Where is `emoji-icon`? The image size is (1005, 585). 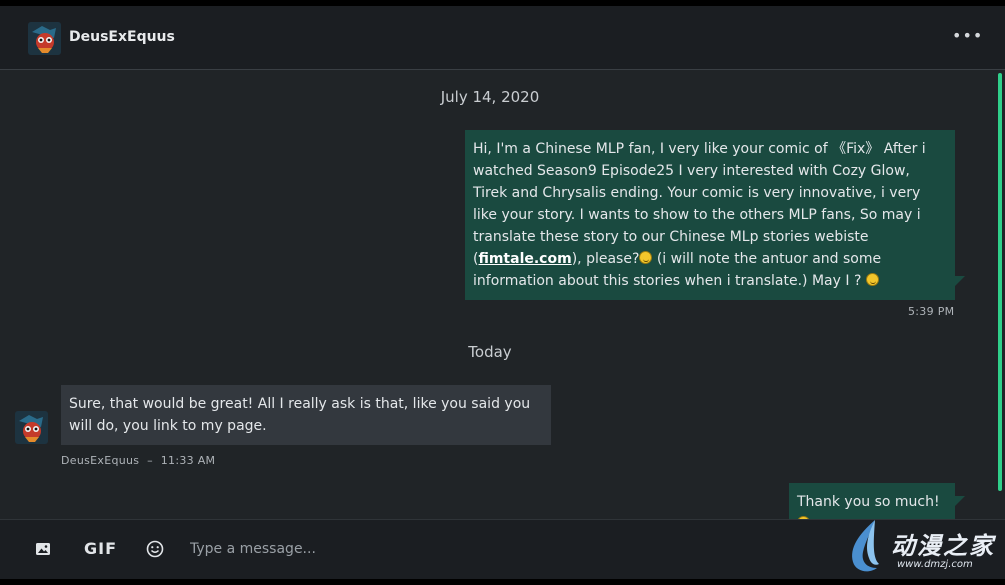
emoji-icon is located at coordinates (155, 549).